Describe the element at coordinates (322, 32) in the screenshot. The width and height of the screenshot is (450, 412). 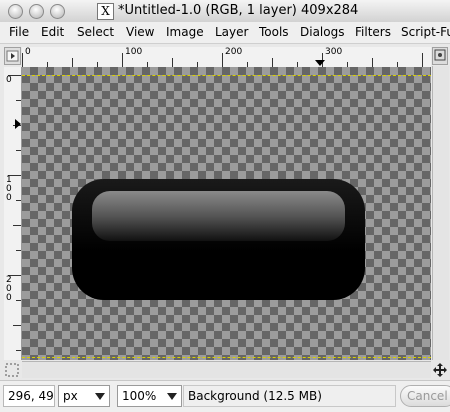
I see `menu-dialogs: Dialogs` at that location.